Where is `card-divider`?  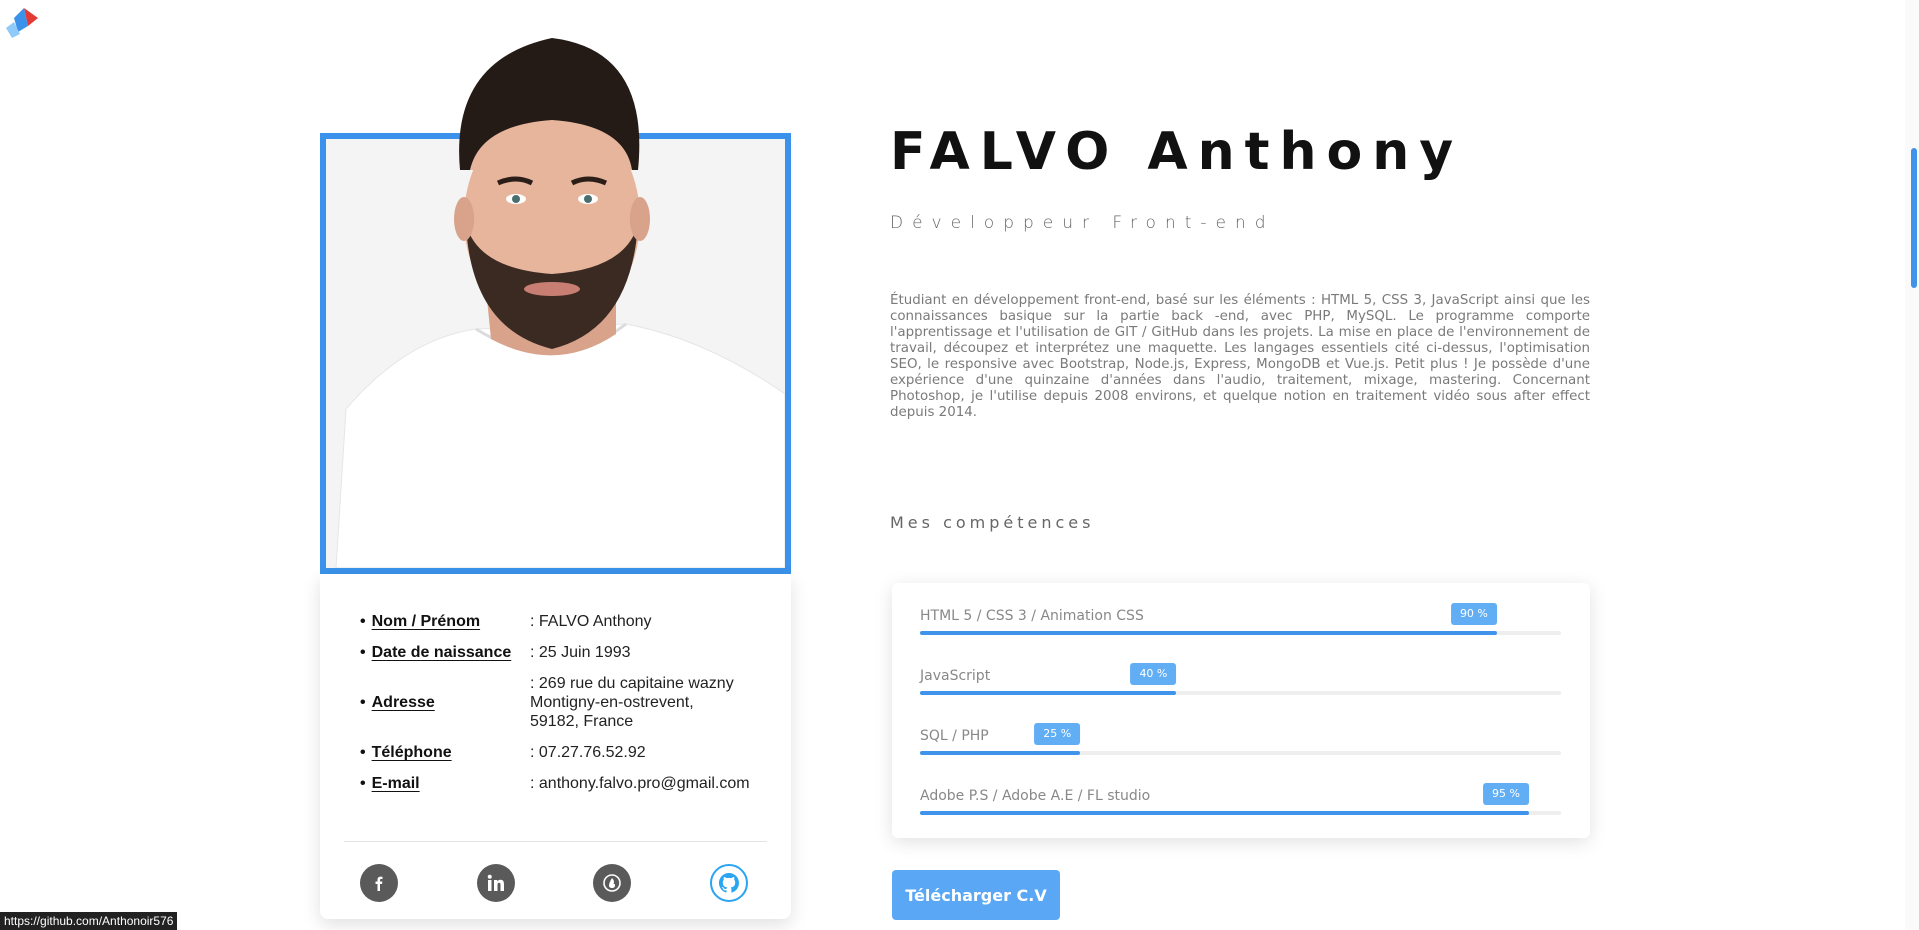 card-divider is located at coordinates (555, 841).